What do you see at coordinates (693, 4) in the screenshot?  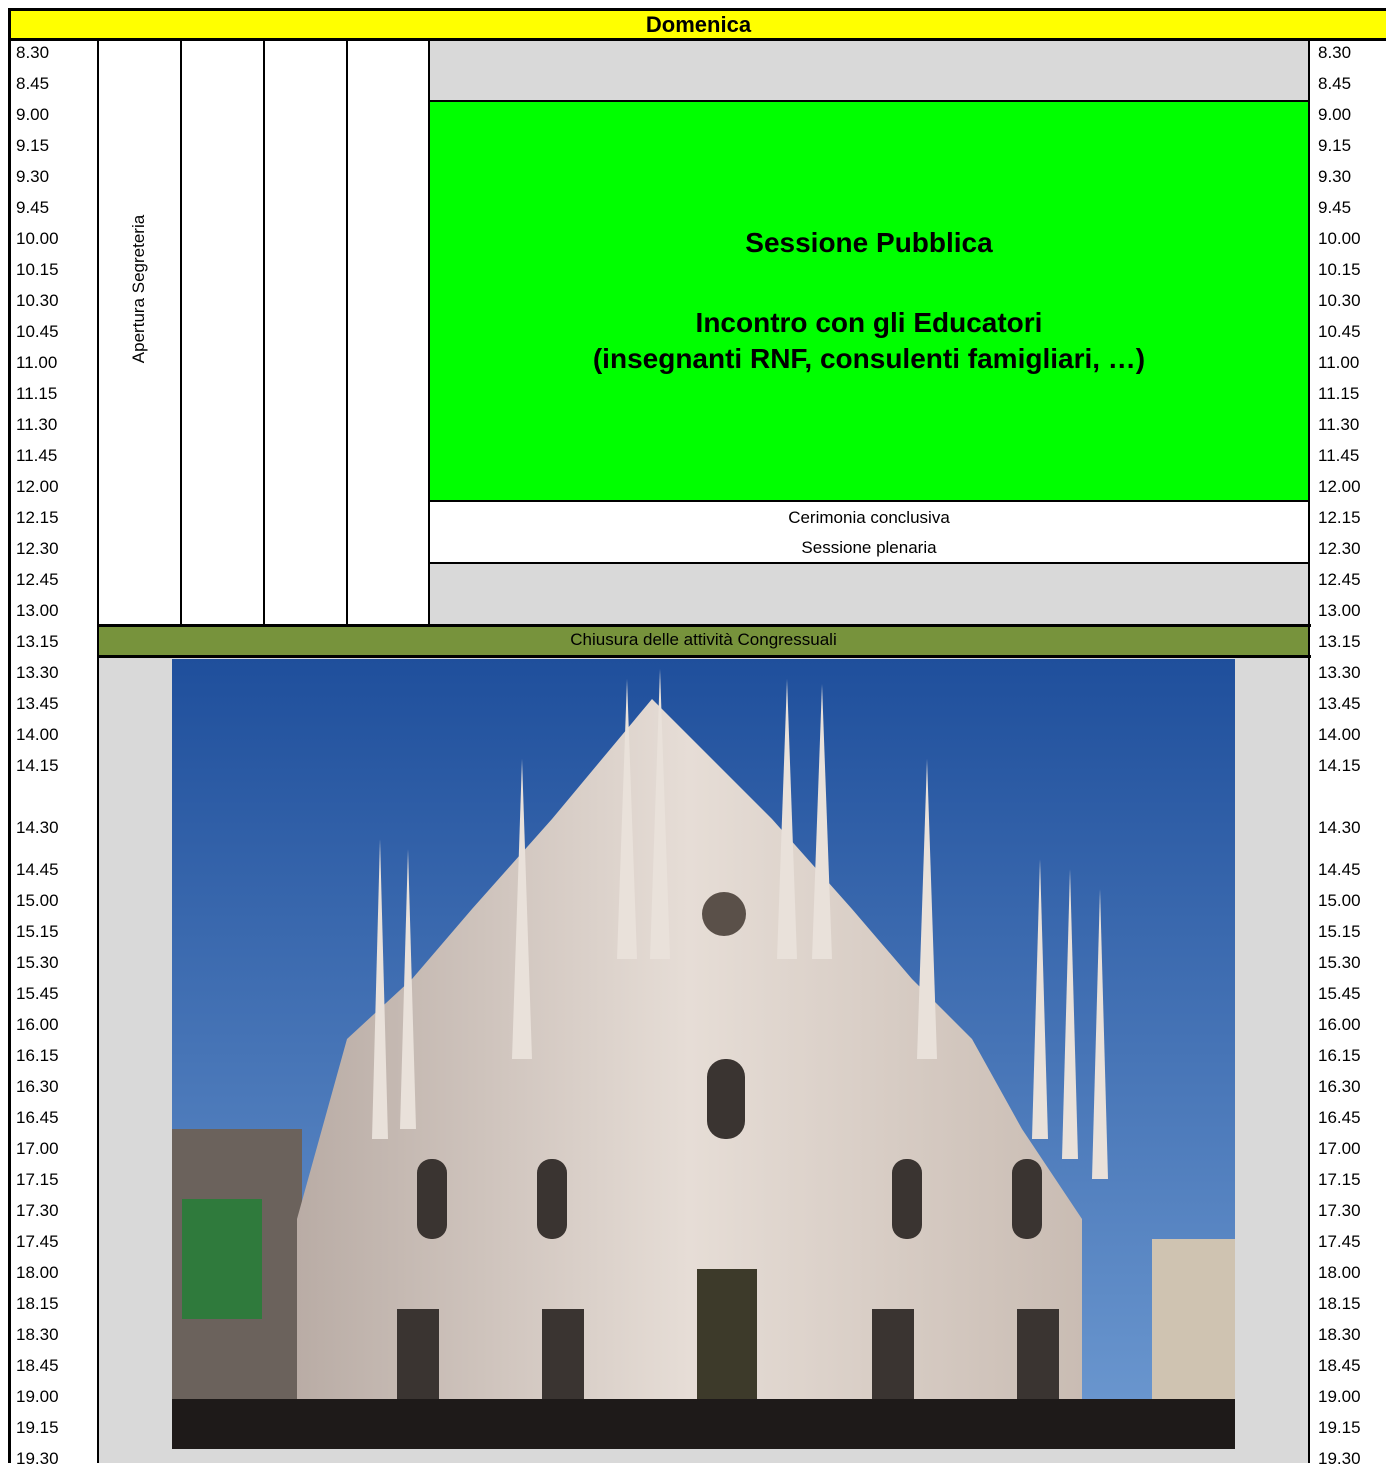 I see `top-strip` at bounding box center [693, 4].